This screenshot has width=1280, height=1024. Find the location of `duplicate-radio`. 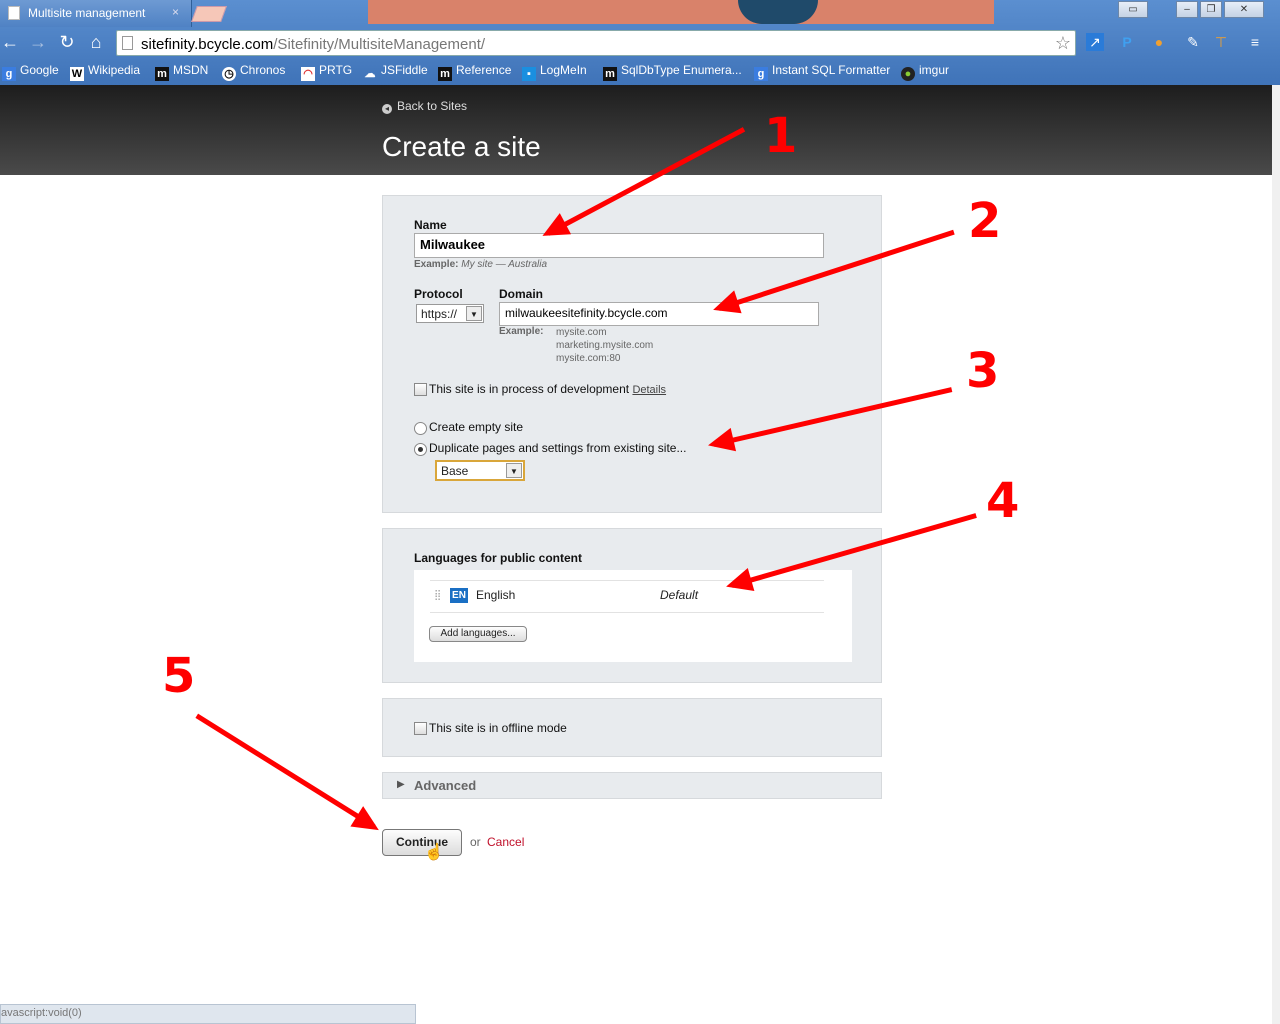

duplicate-radio is located at coordinates (420, 449).